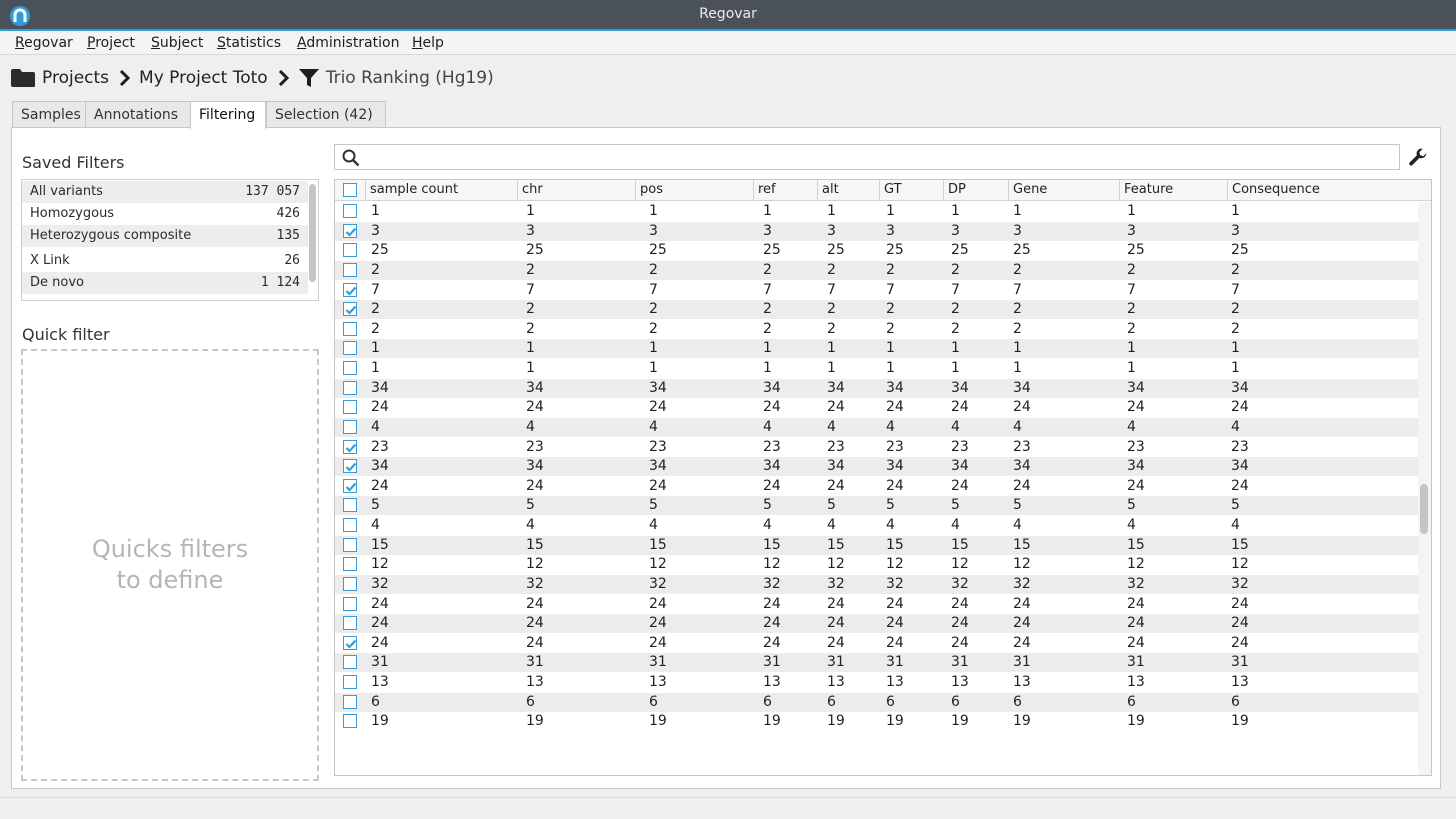 The width and height of the screenshot is (1456, 819). Describe the element at coordinates (165, 283) in the screenshot. I see `saved-filter-item: De novo 1 124` at that location.